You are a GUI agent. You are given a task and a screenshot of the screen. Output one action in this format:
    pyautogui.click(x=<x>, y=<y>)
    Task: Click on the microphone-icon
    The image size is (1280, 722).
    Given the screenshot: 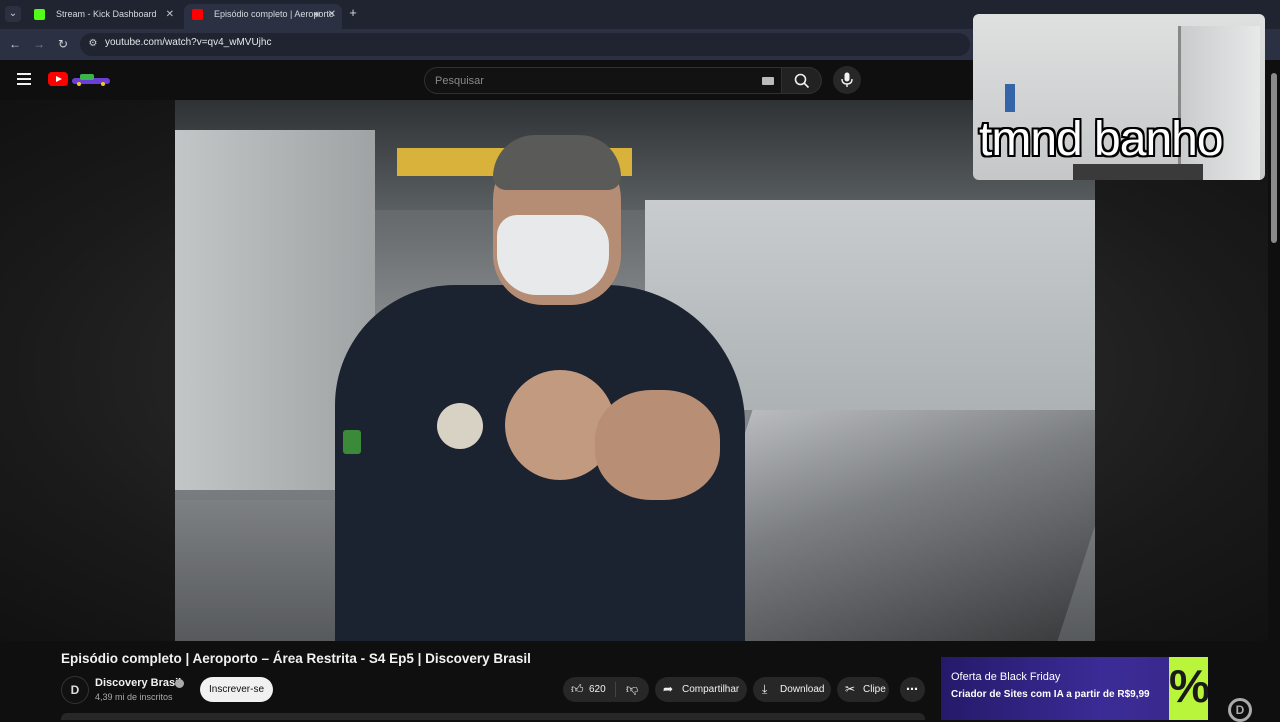 What is the action you would take?
    pyautogui.click(x=847, y=79)
    